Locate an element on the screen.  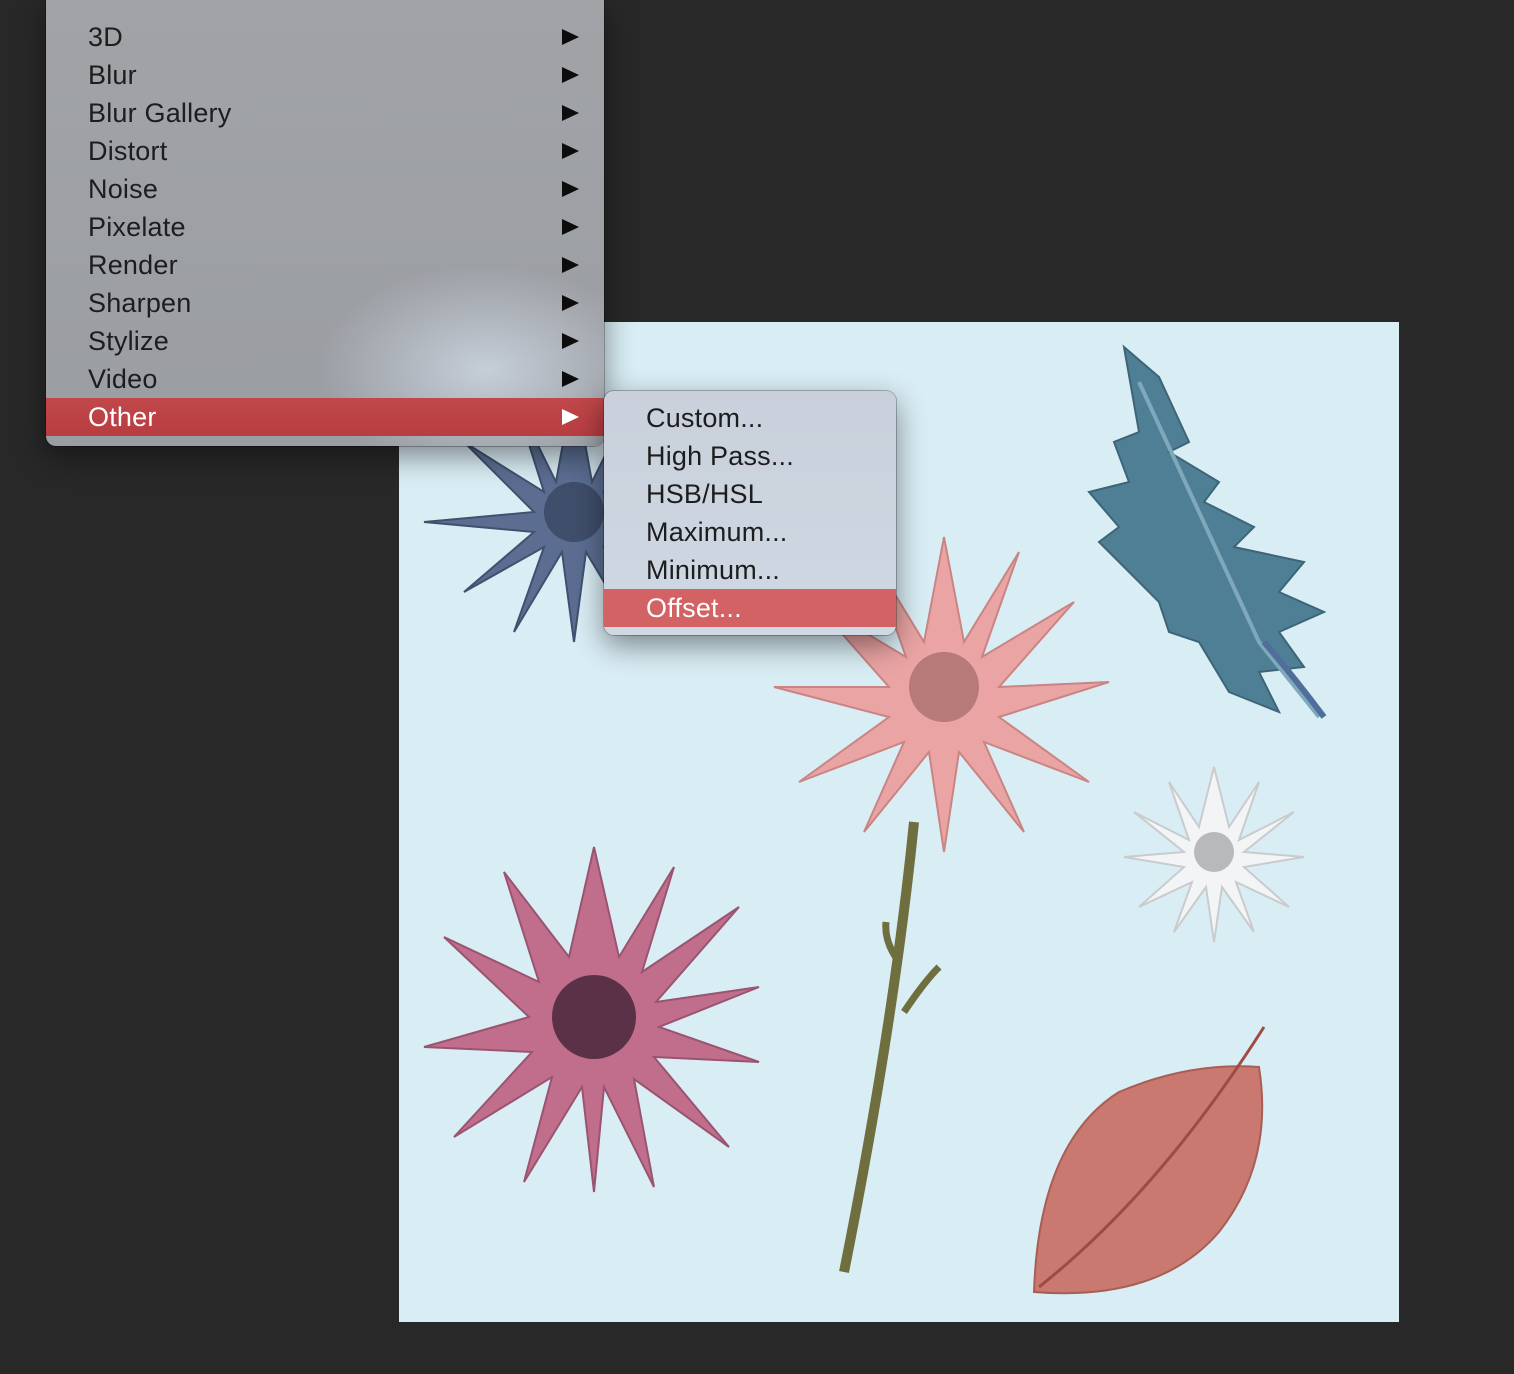
magenta-daisy is located at coordinates (591, 1019).